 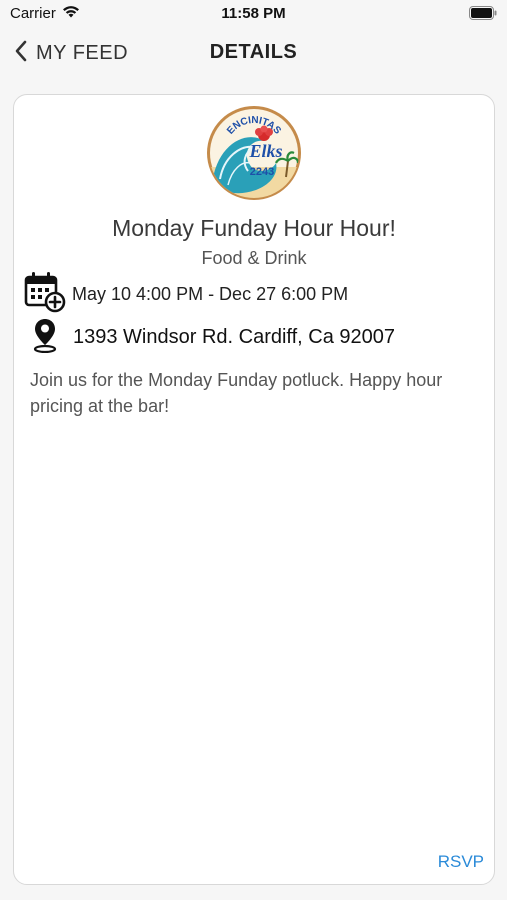 I want to click on logo-number: 2243, so click(x=262, y=172).